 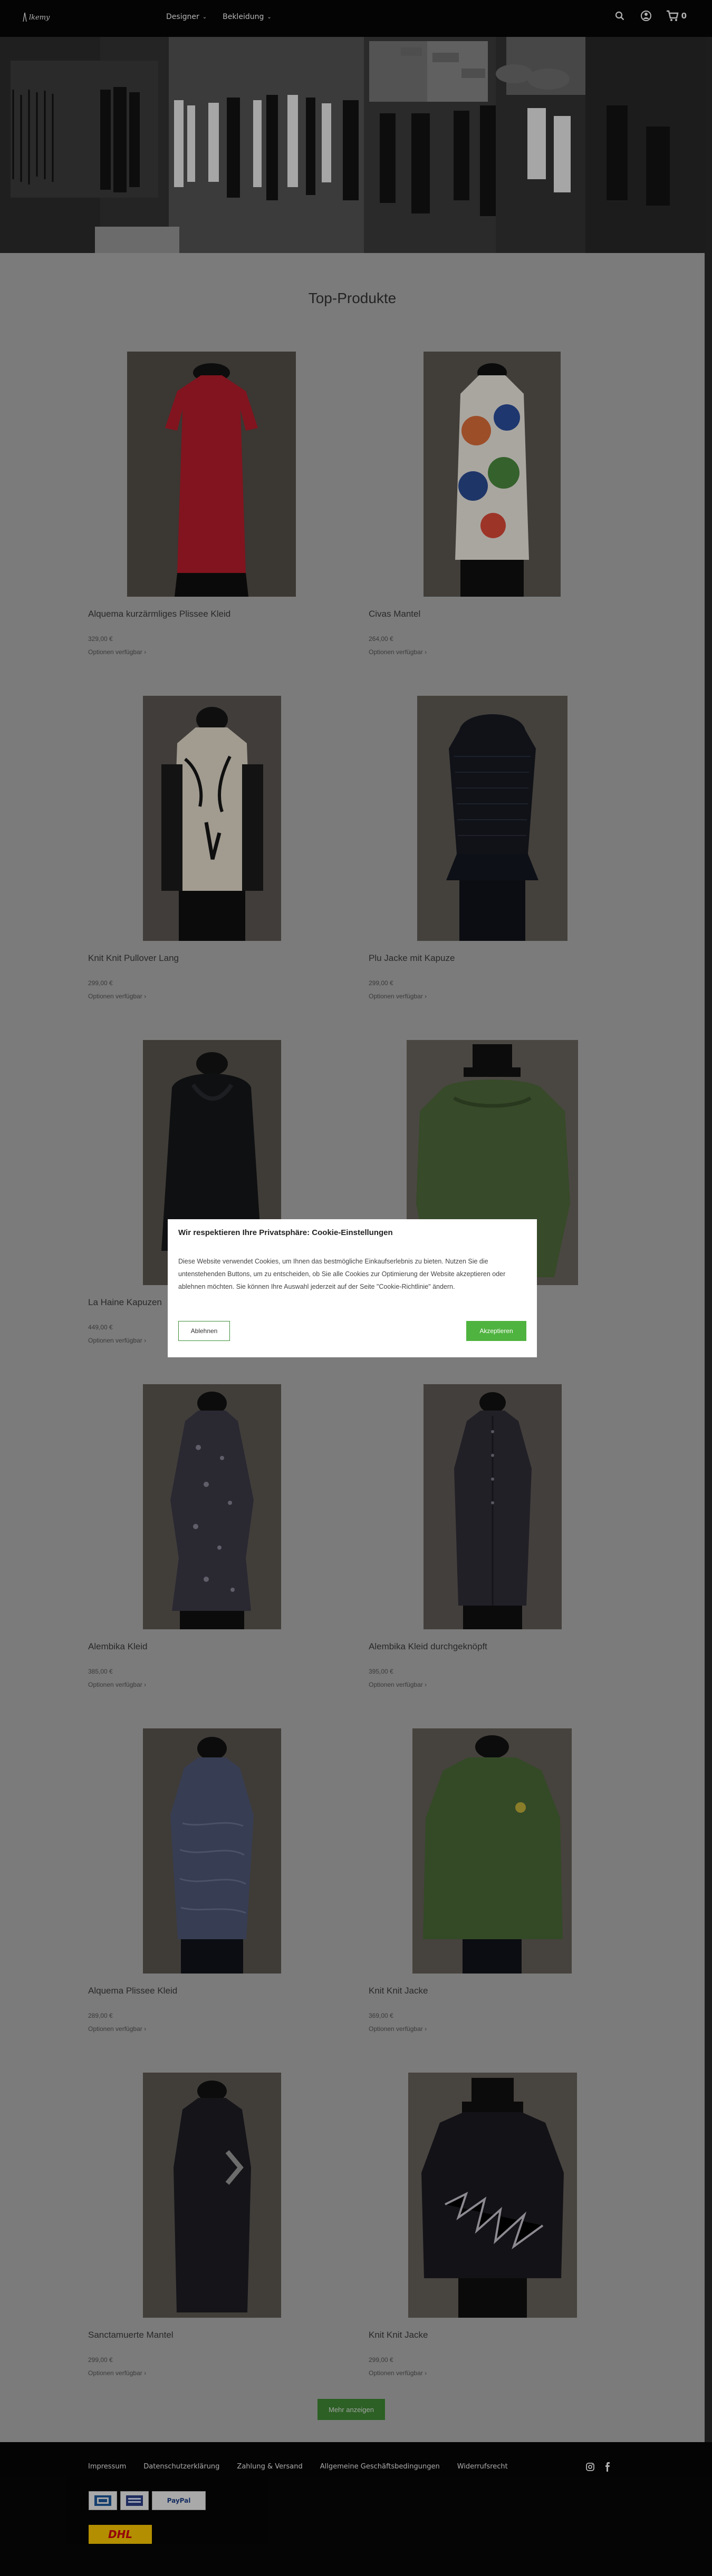 I want to click on accept-cookies-button: Akzeptieren, so click(x=496, y=1331).